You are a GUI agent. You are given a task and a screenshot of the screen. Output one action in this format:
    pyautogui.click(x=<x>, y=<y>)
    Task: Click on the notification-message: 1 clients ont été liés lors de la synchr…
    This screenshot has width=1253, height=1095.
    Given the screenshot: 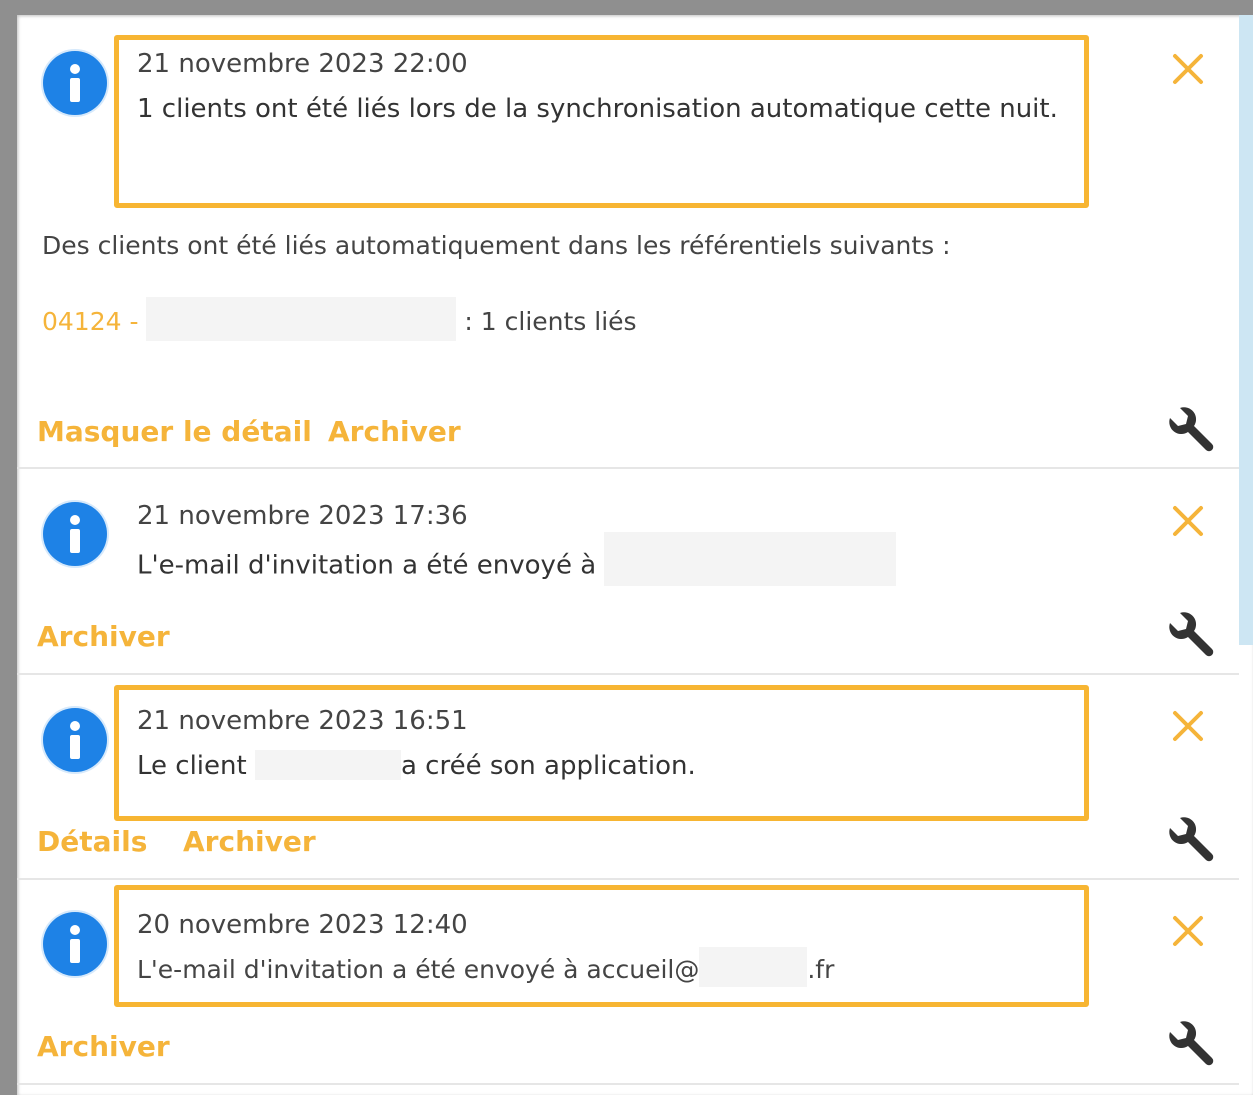 What is the action you would take?
    pyautogui.click(x=597, y=109)
    